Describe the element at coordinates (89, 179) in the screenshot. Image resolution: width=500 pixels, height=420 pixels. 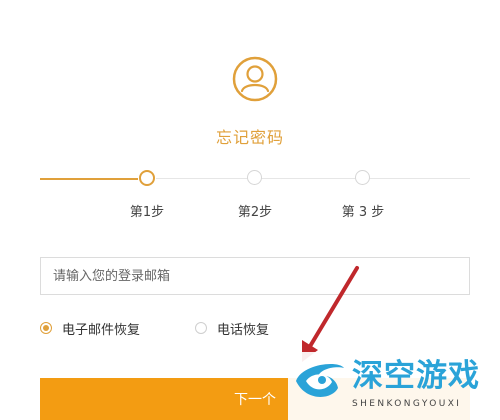
I see `stepper-track-completed` at that location.